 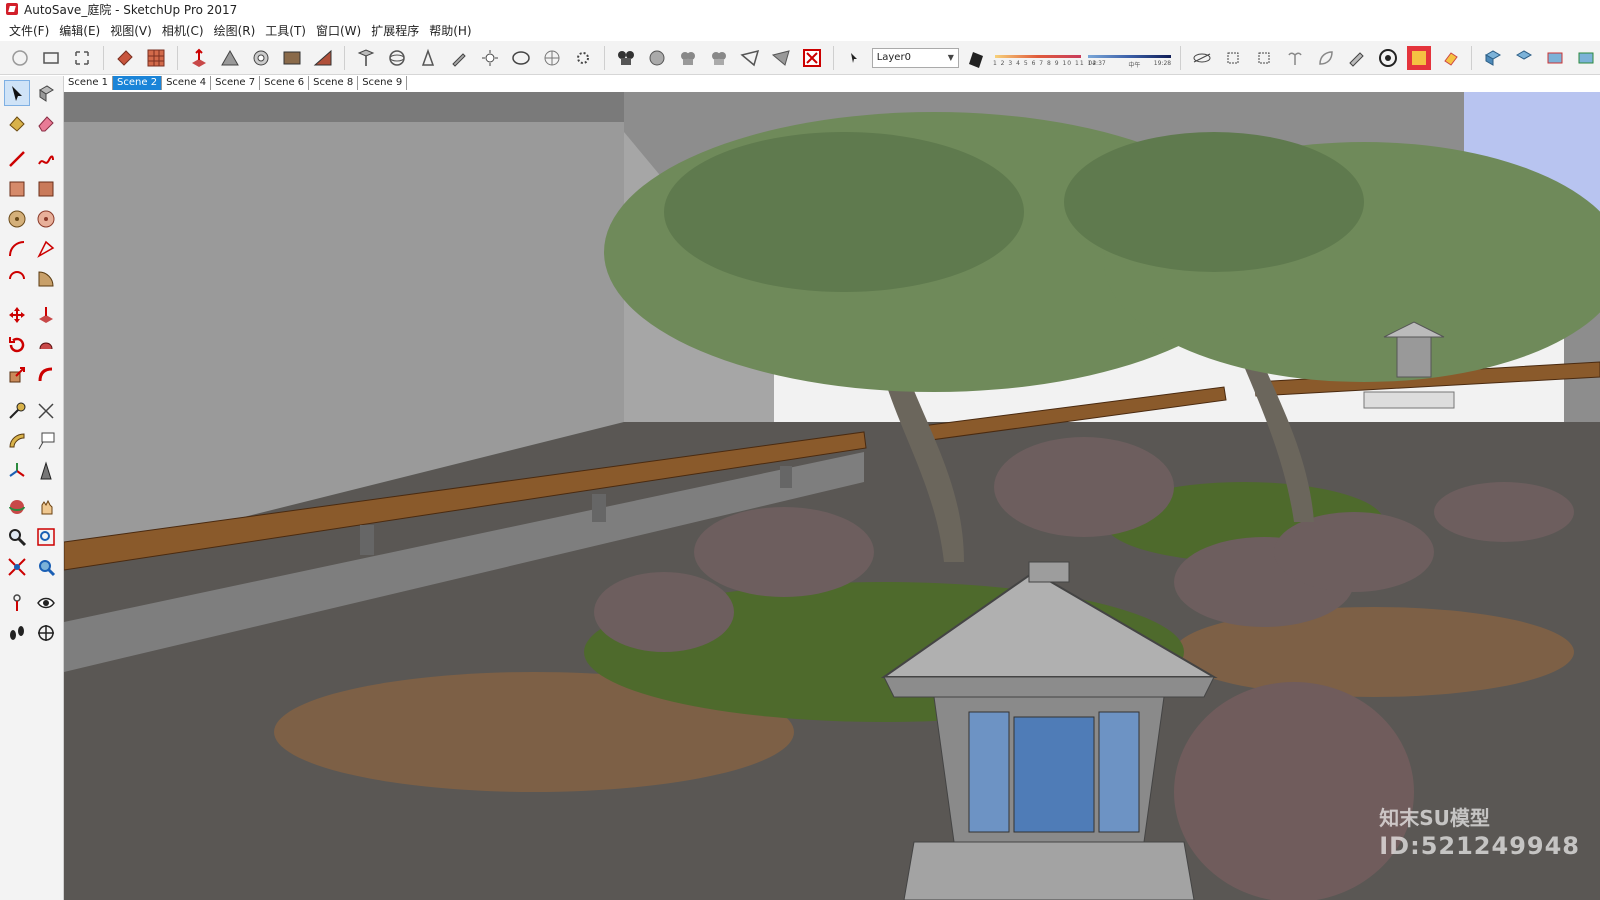 I want to click on plugin-icon, so click(x=1419, y=58).